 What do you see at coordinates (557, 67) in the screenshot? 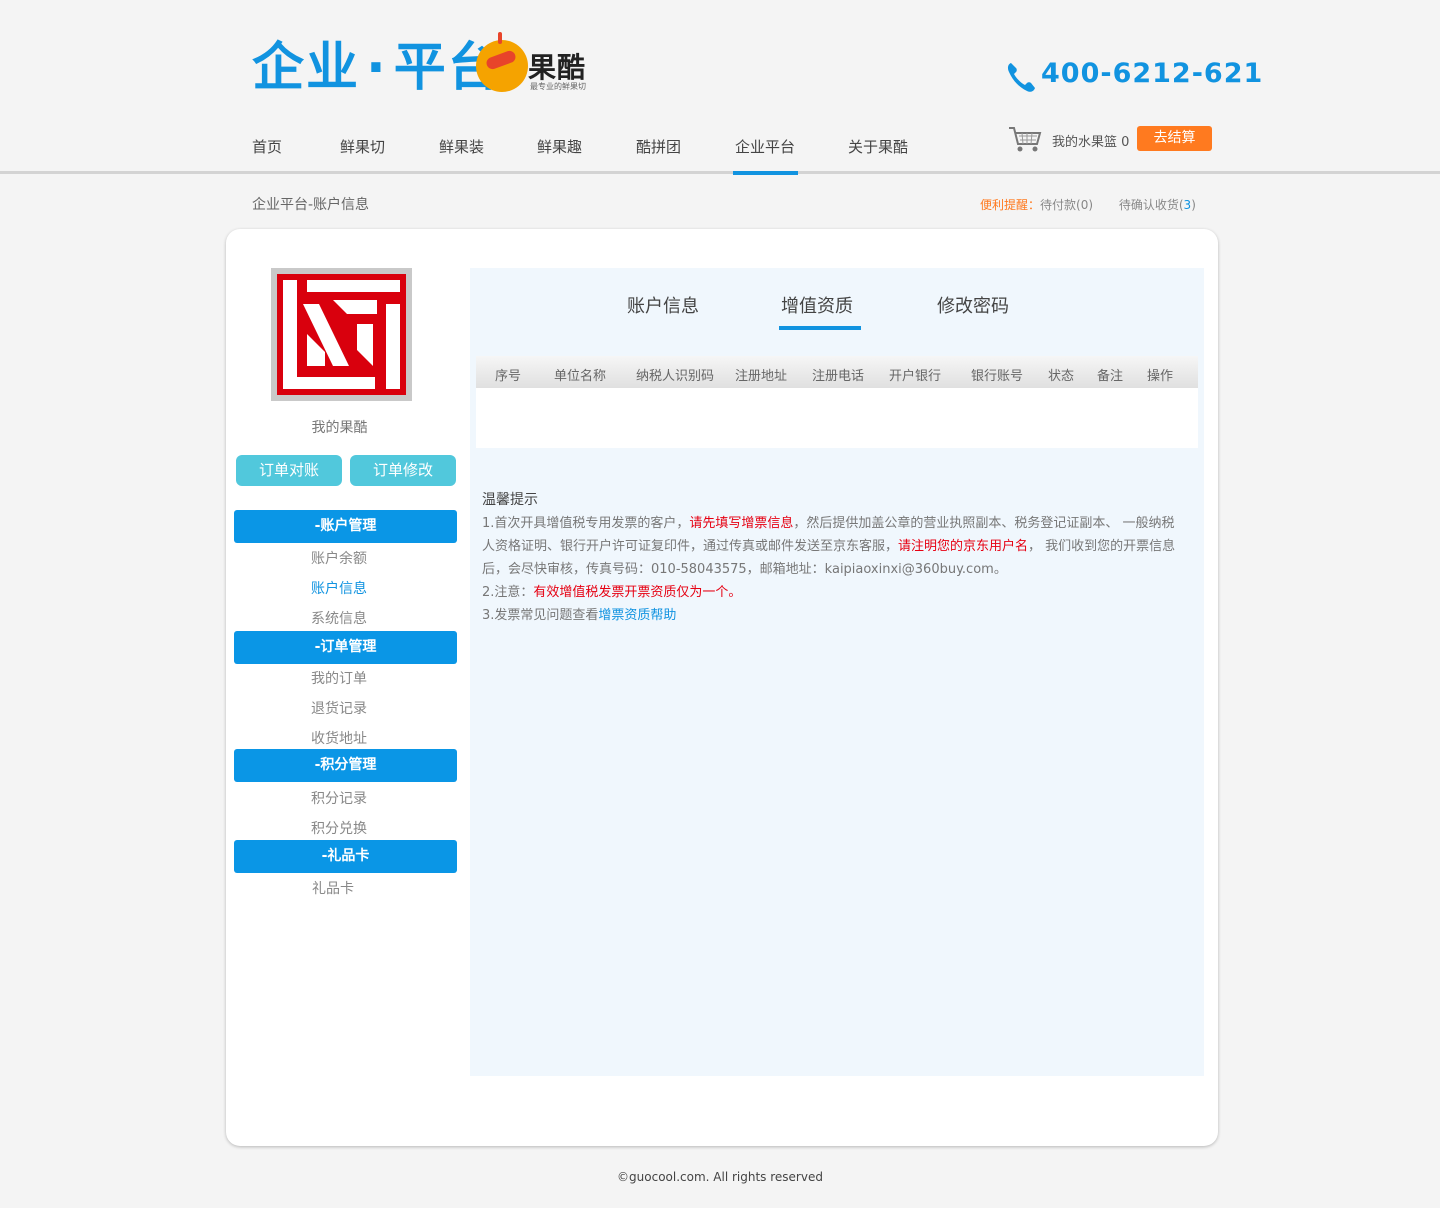
I see `brand-name: 果酷` at bounding box center [557, 67].